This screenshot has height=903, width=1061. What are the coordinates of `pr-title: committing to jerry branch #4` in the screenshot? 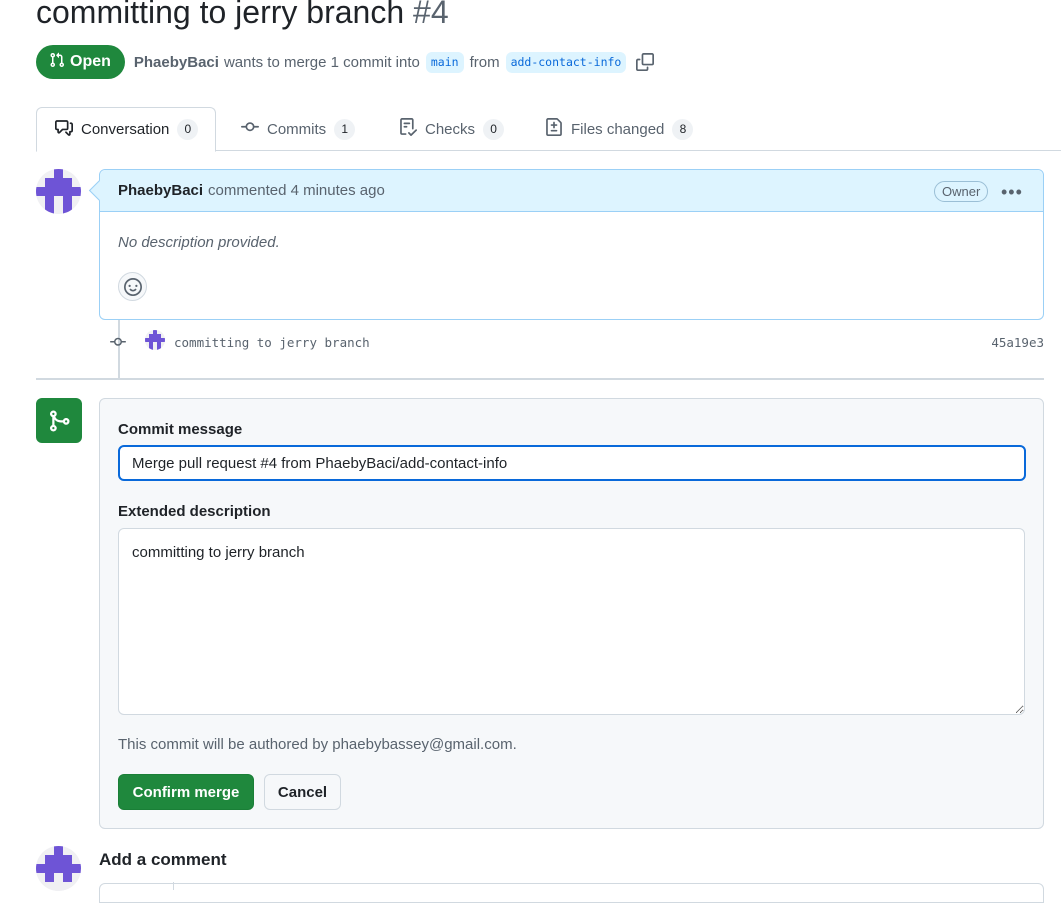 It's located at (242, 15).